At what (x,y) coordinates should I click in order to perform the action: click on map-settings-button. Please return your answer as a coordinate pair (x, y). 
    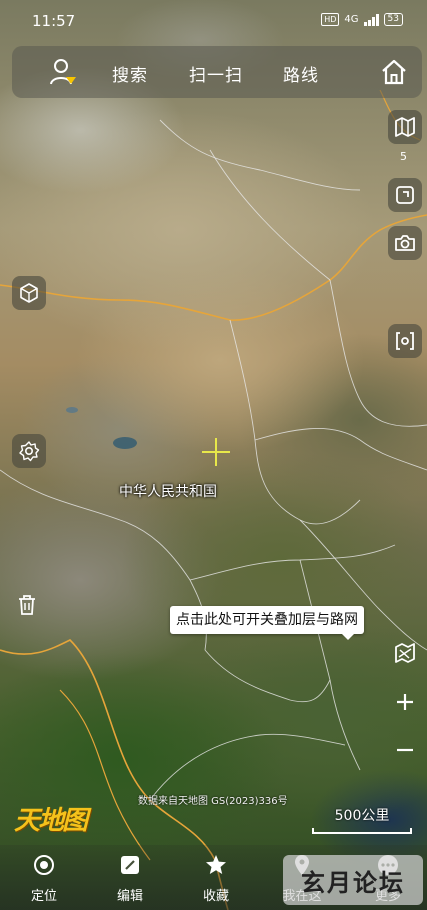
    Looking at the image, I should click on (29, 451).